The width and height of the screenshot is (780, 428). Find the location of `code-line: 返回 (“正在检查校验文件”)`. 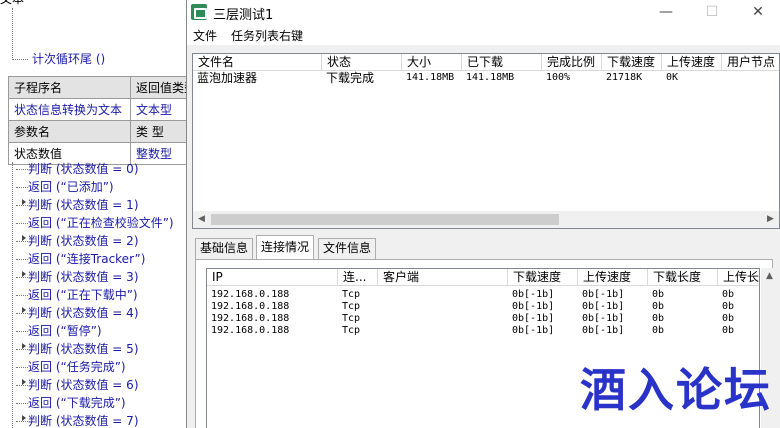

code-line: 返回 (“正在检查校验文件”) is located at coordinates (95, 223).